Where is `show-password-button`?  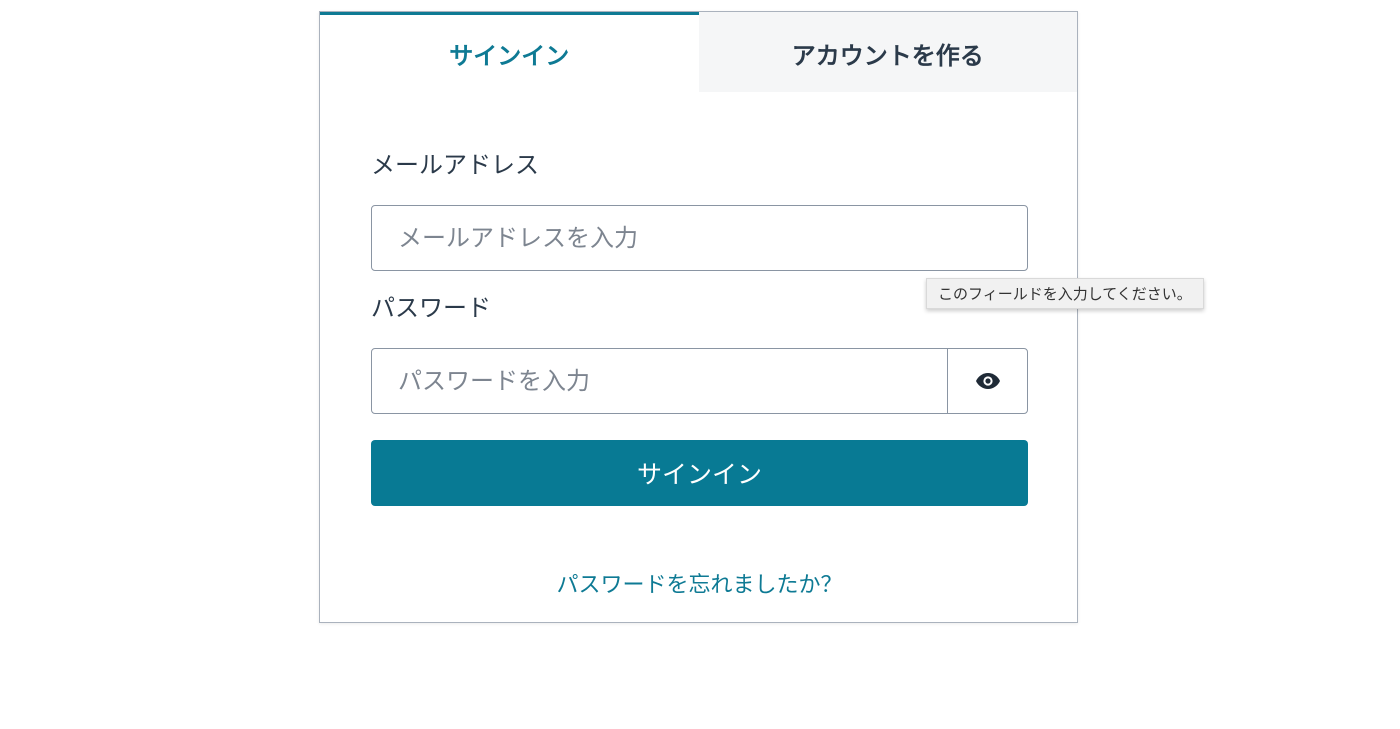 show-password-button is located at coordinates (987, 381).